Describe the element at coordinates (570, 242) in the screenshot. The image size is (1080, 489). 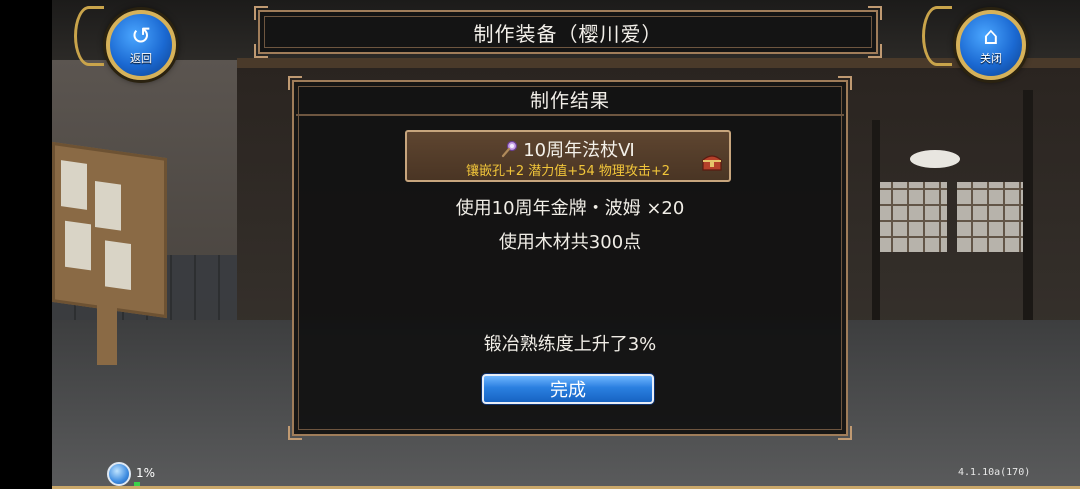
I see `material-line: 使用木材共300点` at that location.